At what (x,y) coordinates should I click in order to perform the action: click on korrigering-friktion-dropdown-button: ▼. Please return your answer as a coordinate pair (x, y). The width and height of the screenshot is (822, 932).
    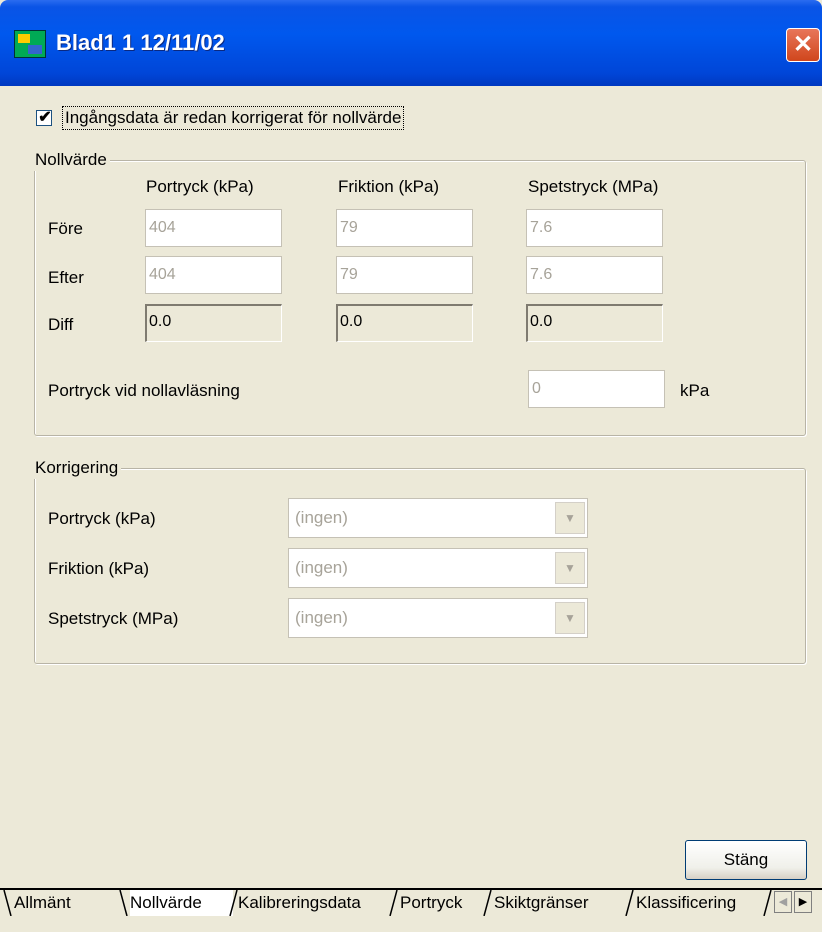
    Looking at the image, I should click on (570, 568).